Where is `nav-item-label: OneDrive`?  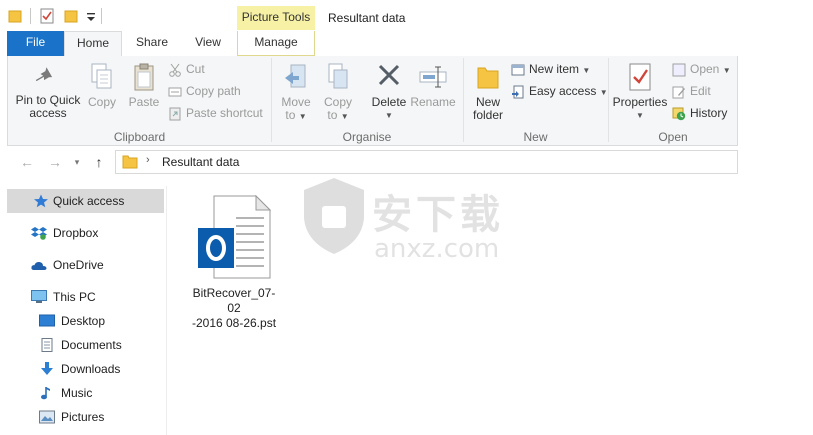
nav-item-label: OneDrive is located at coordinates (78, 265).